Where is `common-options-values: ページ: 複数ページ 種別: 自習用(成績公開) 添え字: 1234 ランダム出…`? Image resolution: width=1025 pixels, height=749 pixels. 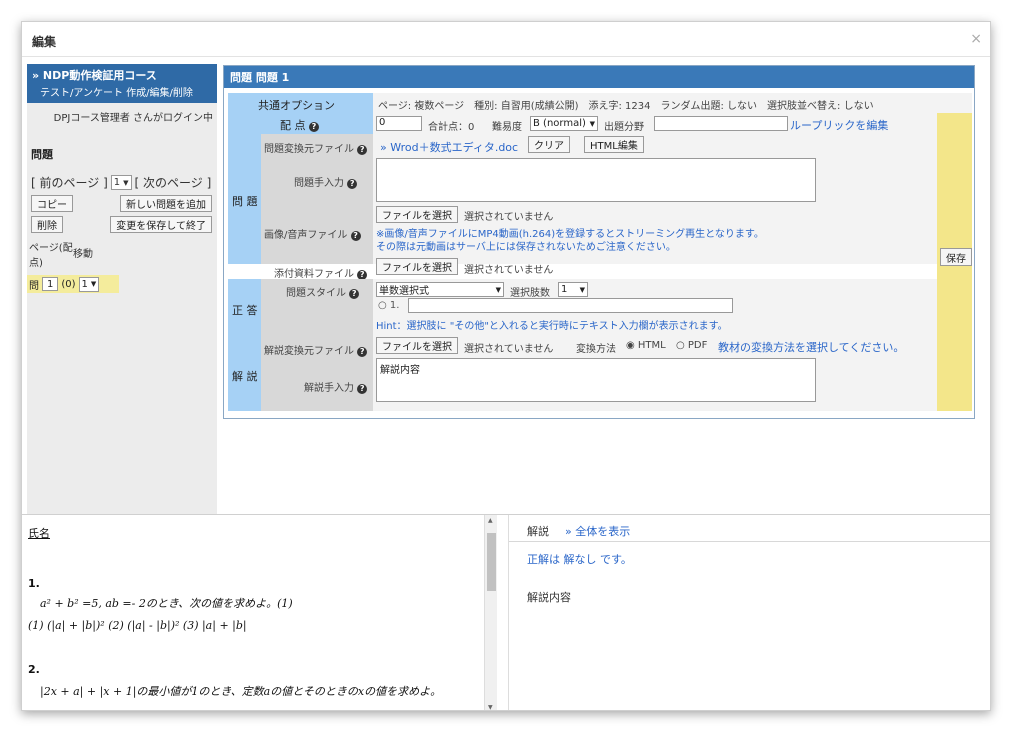 common-options-values: ページ: 複数ページ 種別: 自習用(成績公開) 添え字: 1234 ランダム出… is located at coordinates (626, 106).